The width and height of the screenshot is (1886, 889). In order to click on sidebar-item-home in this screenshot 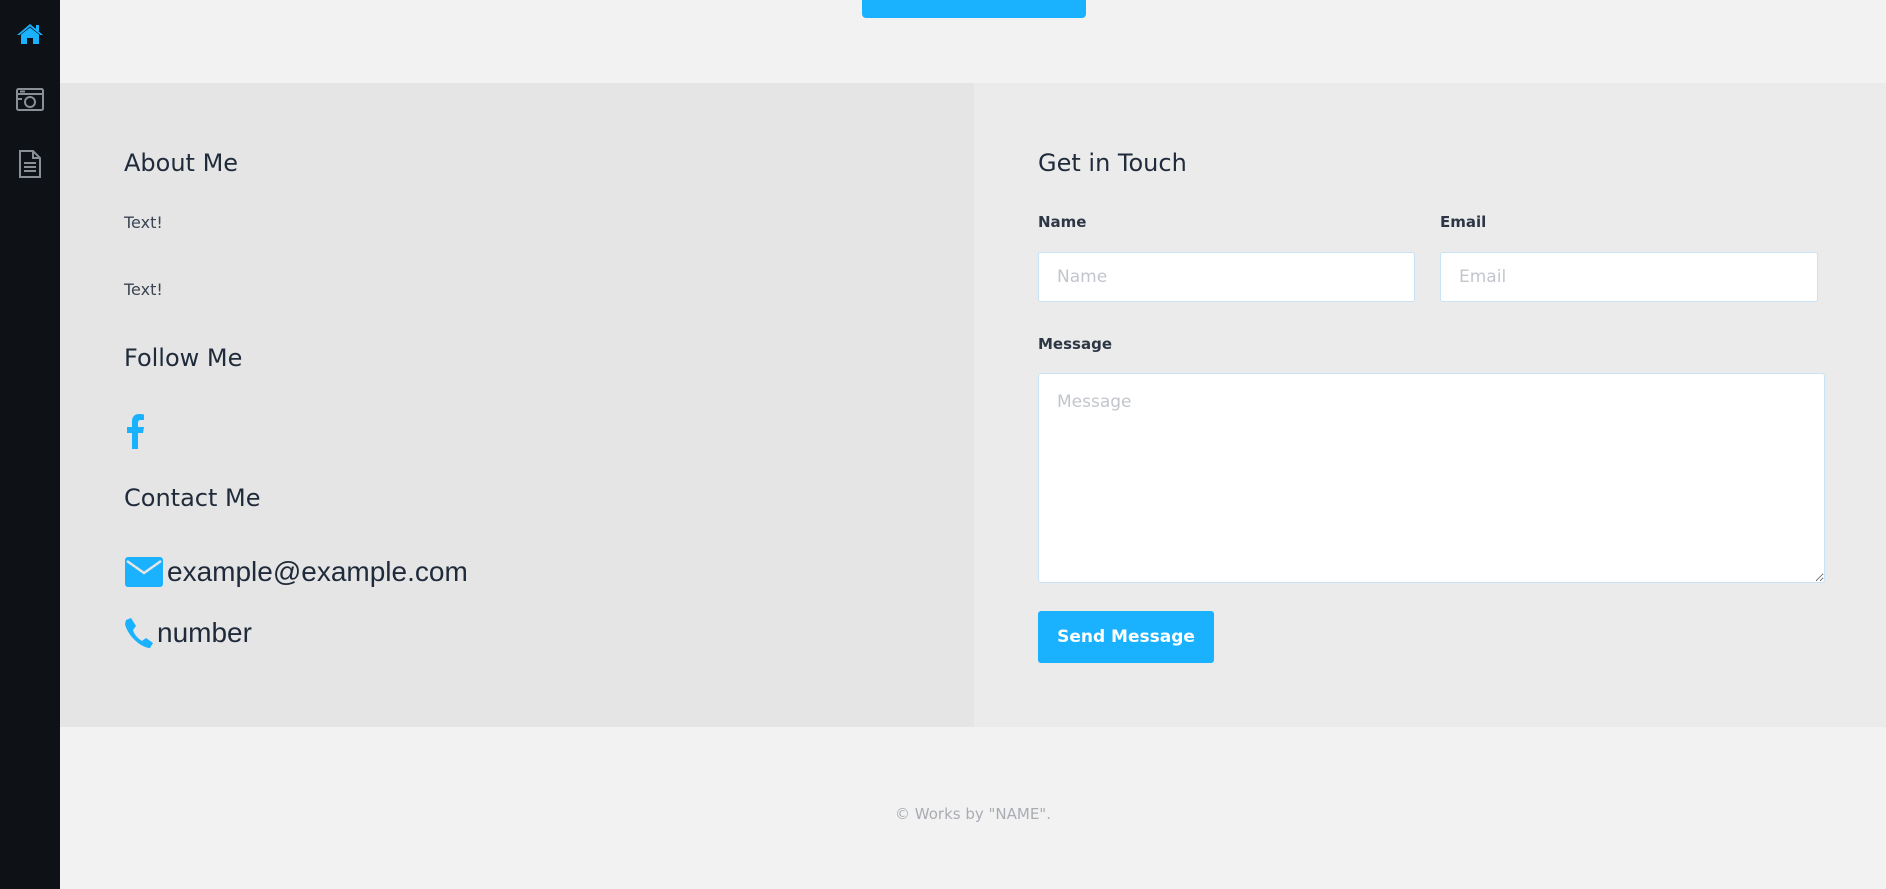, I will do `click(30, 34)`.